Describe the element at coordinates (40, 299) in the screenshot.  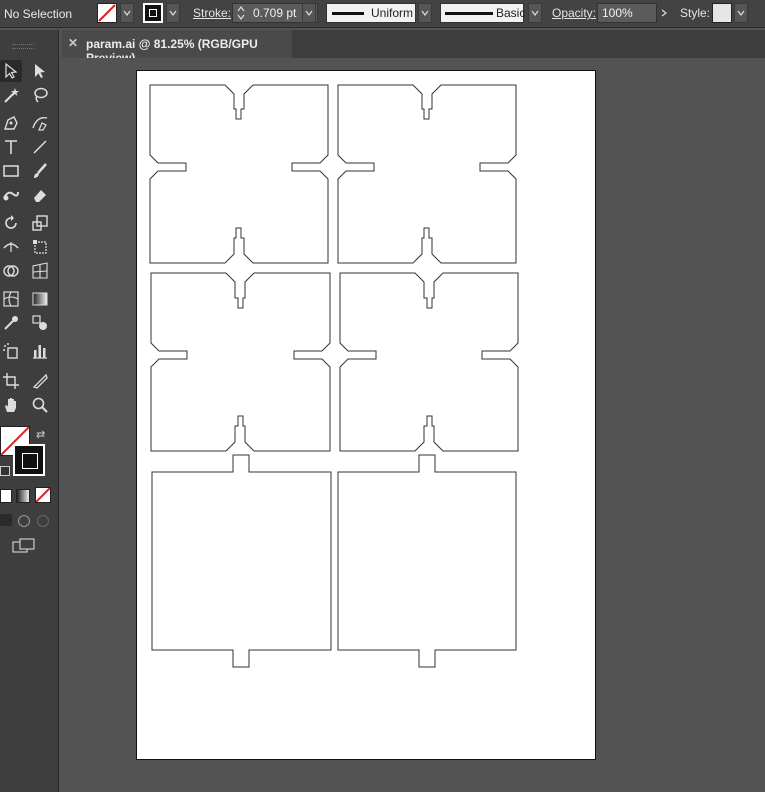
I see `gradient-tool-icon` at that location.